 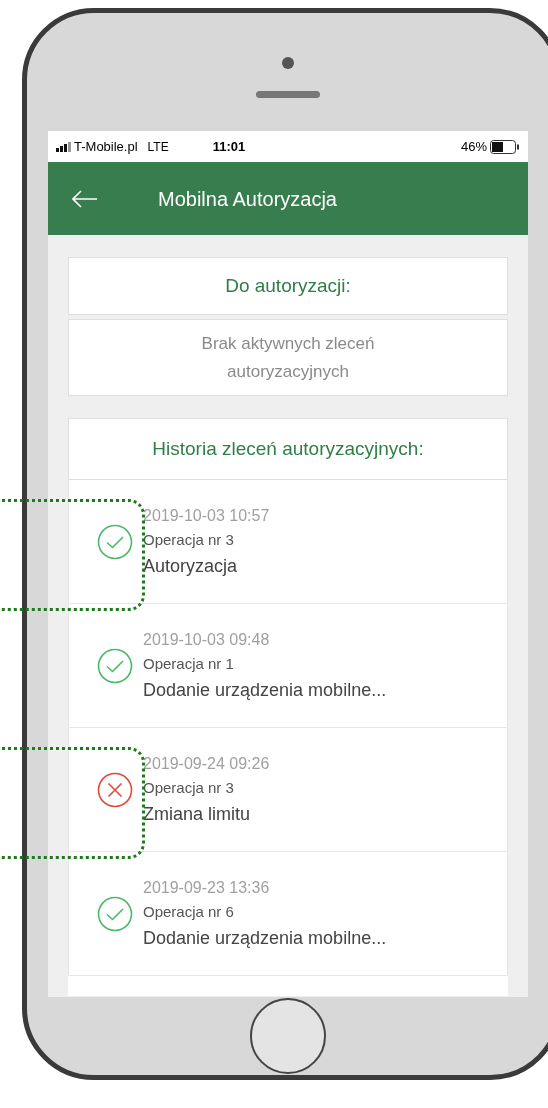 What do you see at coordinates (191, 566) in the screenshot?
I see `item-description: Autoryzacja` at bounding box center [191, 566].